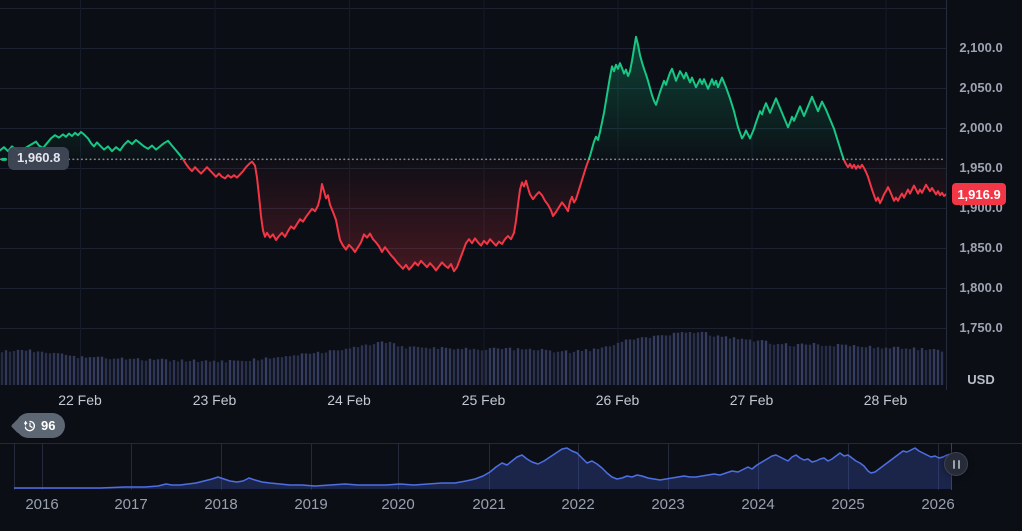  Describe the element at coordinates (131, 504) in the screenshot. I see `year-tick-label: 2017` at that location.